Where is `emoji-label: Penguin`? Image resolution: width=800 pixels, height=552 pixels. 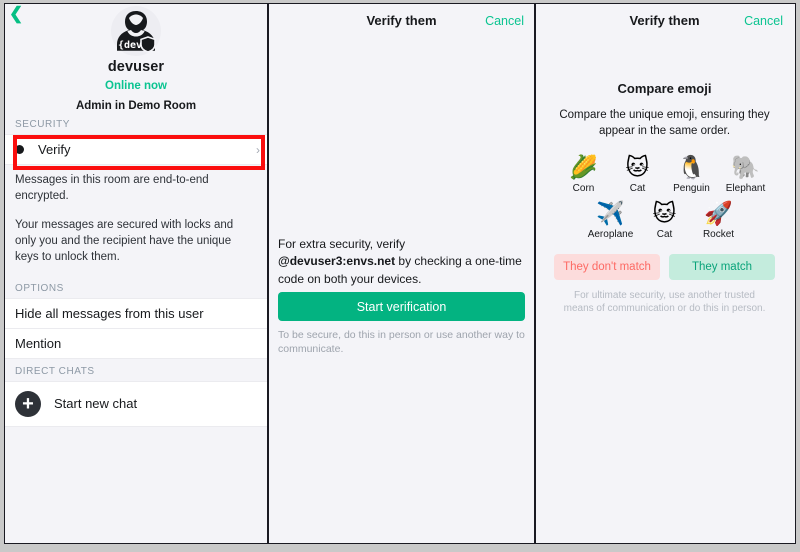 emoji-label: Penguin is located at coordinates (691, 188).